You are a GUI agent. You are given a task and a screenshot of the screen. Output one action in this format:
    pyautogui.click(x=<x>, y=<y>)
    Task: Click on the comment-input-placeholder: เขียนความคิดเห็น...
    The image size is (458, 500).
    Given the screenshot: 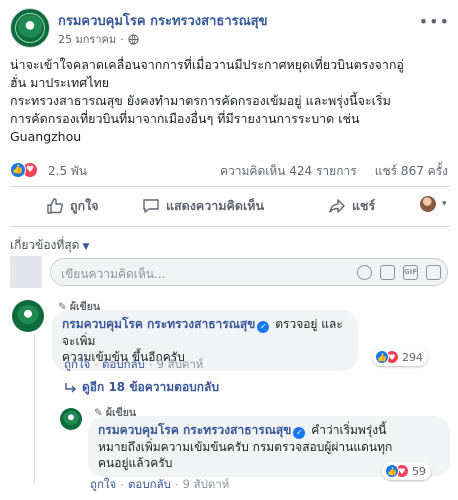 What is the action you would take?
    pyautogui.click(x=113, y=274)
    